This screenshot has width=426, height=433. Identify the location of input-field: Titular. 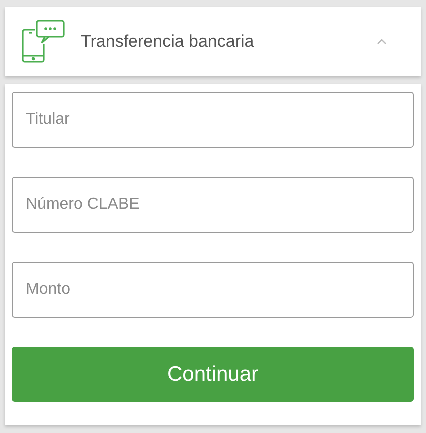
(213, 120).